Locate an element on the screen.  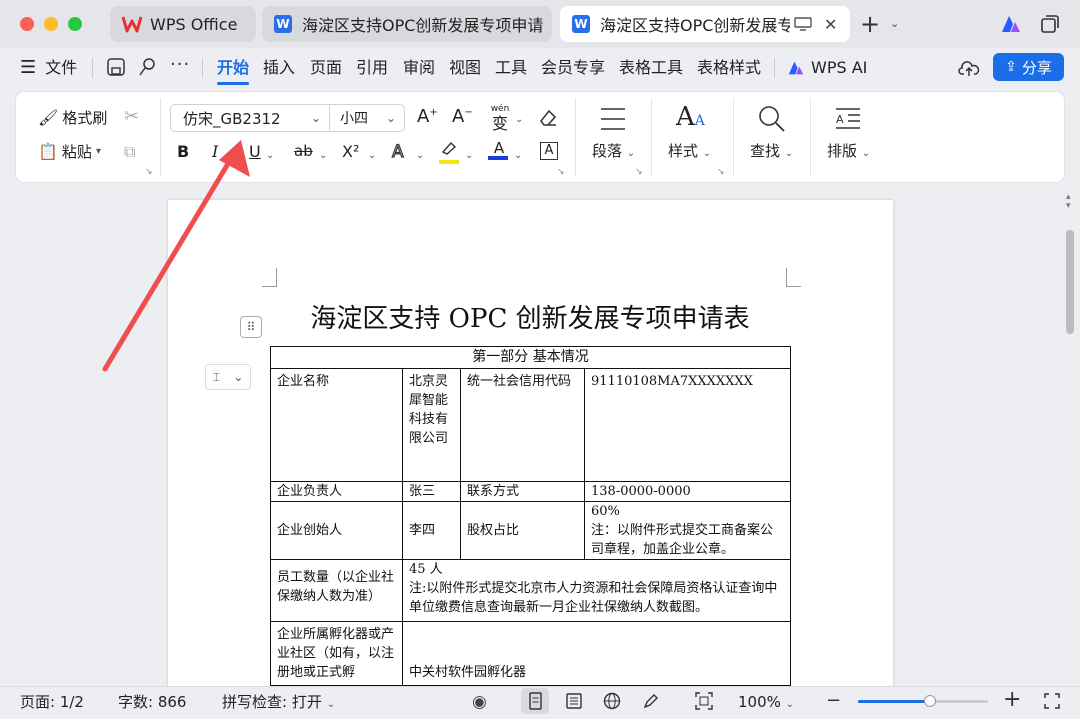
zoom-slider is located at coordinates (923, 701).